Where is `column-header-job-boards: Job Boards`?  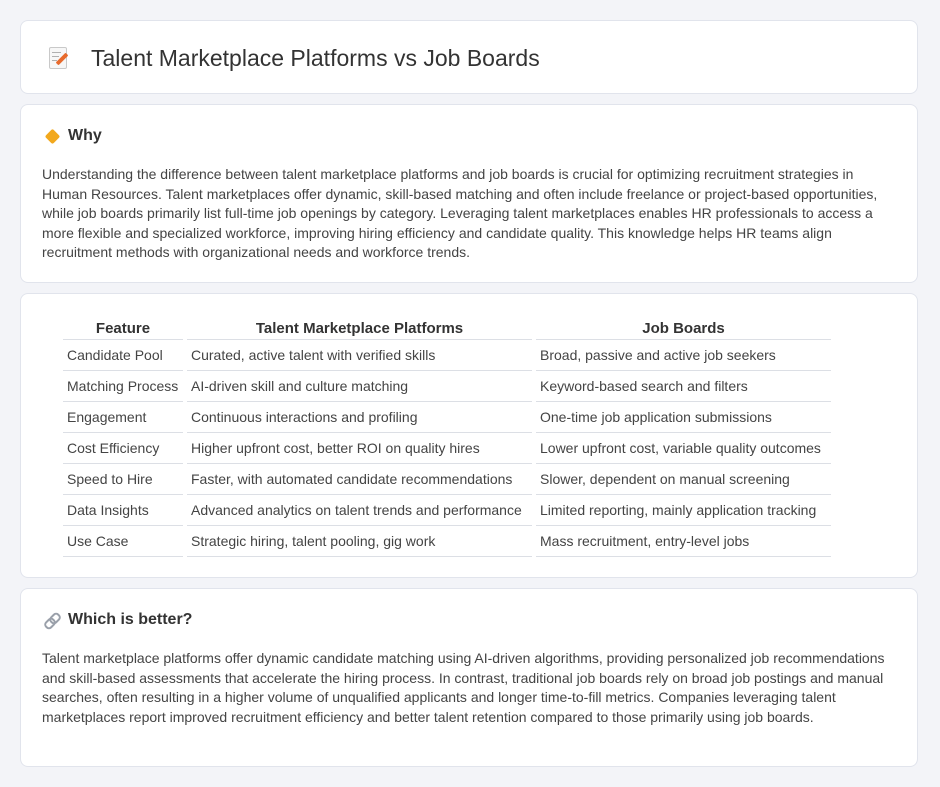 column-header-job-boards: Job Boards is located at coordinates (683, 328).